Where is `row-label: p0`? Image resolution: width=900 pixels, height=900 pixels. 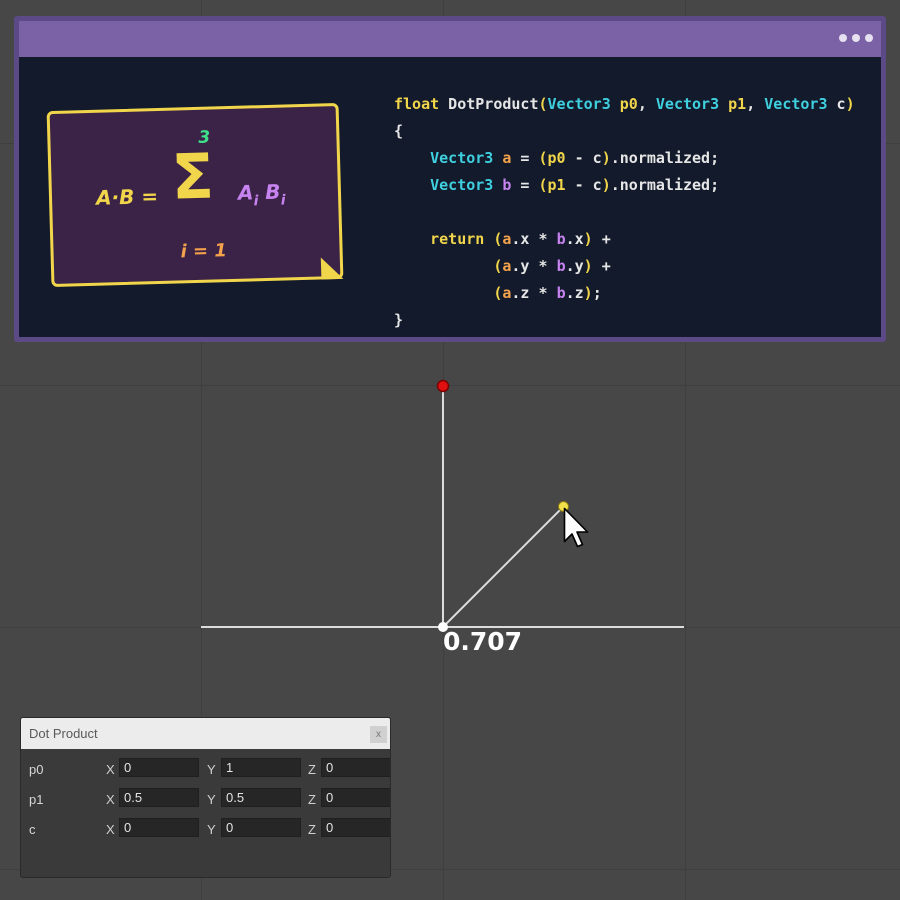
row-label: p0 is located at coordinates (36, 769).